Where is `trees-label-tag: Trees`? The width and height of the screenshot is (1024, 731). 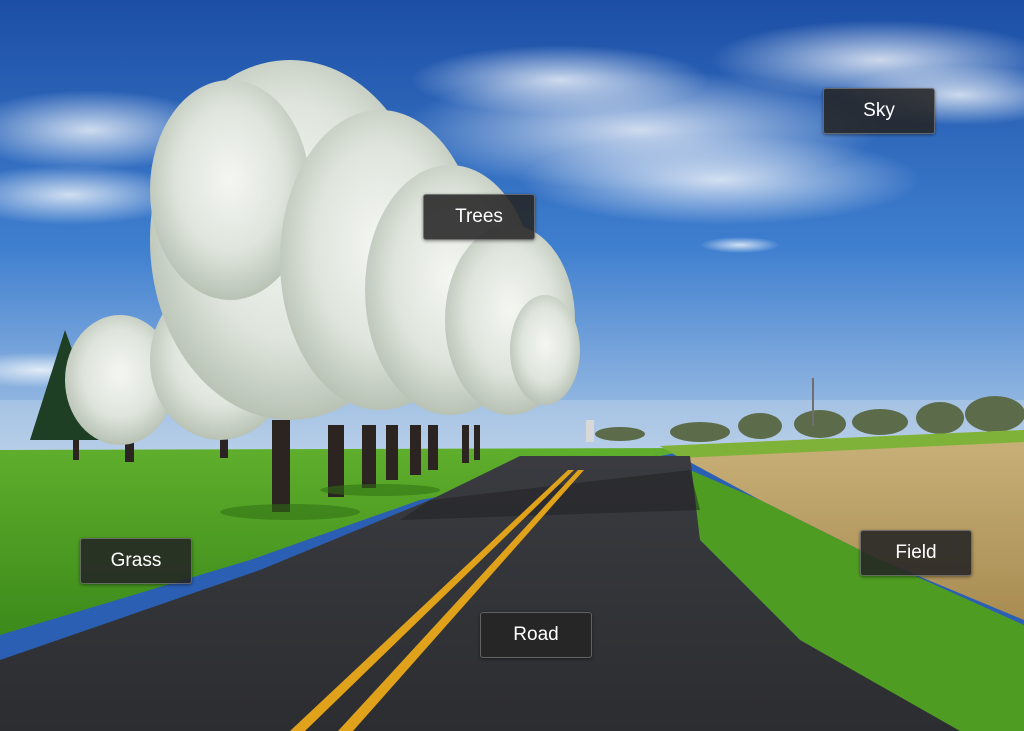
trees-label-tag: Trees is located at coordinates (479, 217).